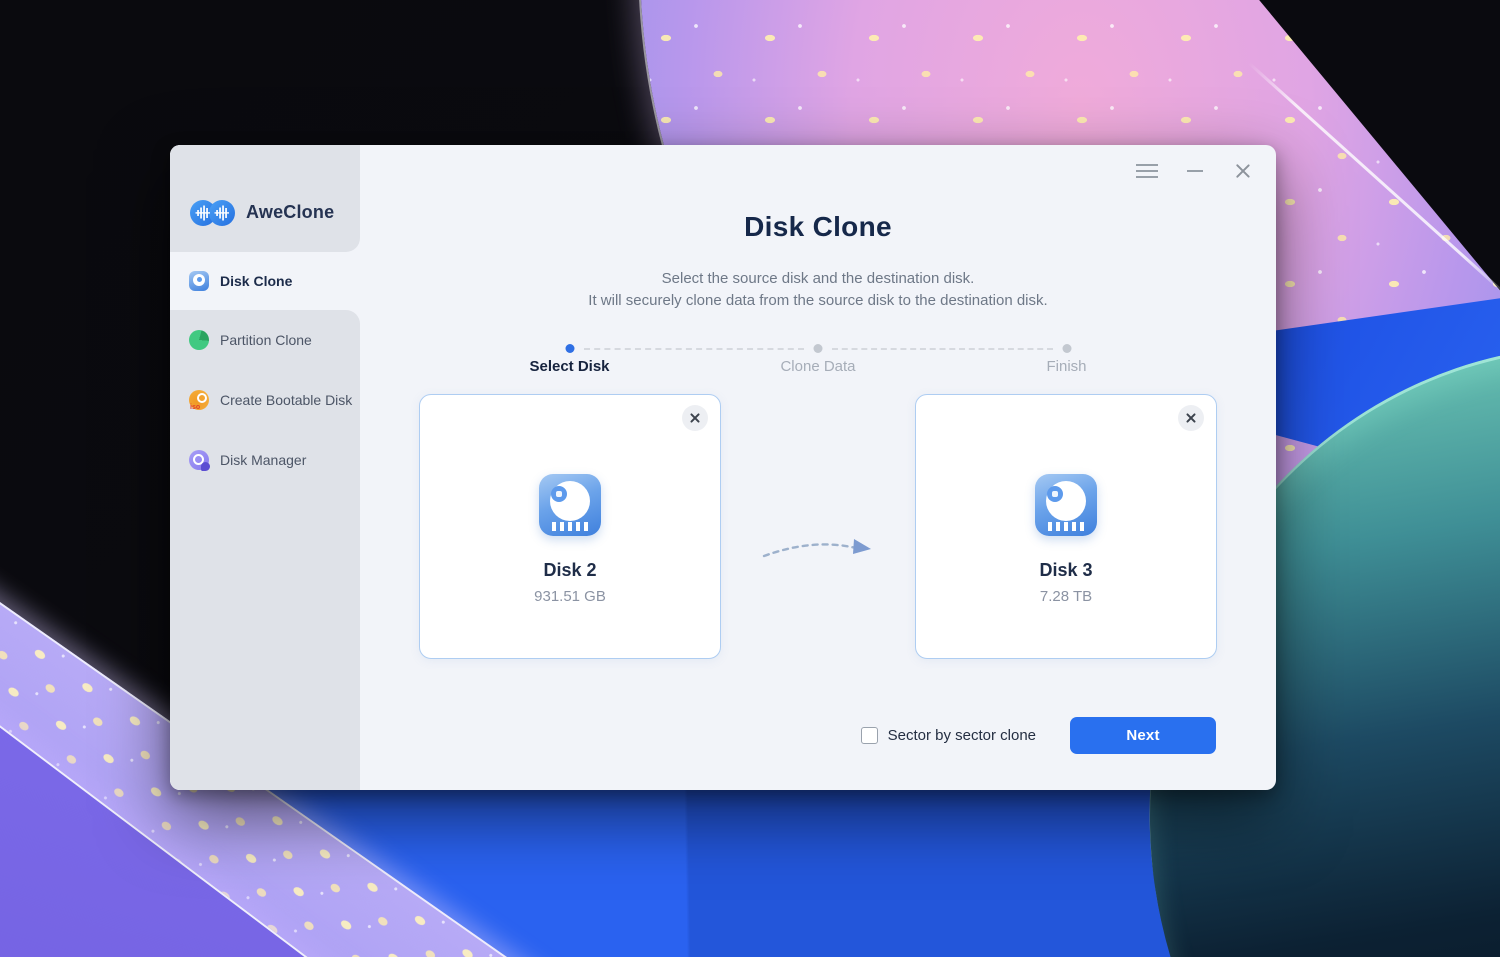 The height and width of the screenshot is (957, 1500). I want to click on destination-disk-capacity: 7.28 TB, so click(1066, 596).